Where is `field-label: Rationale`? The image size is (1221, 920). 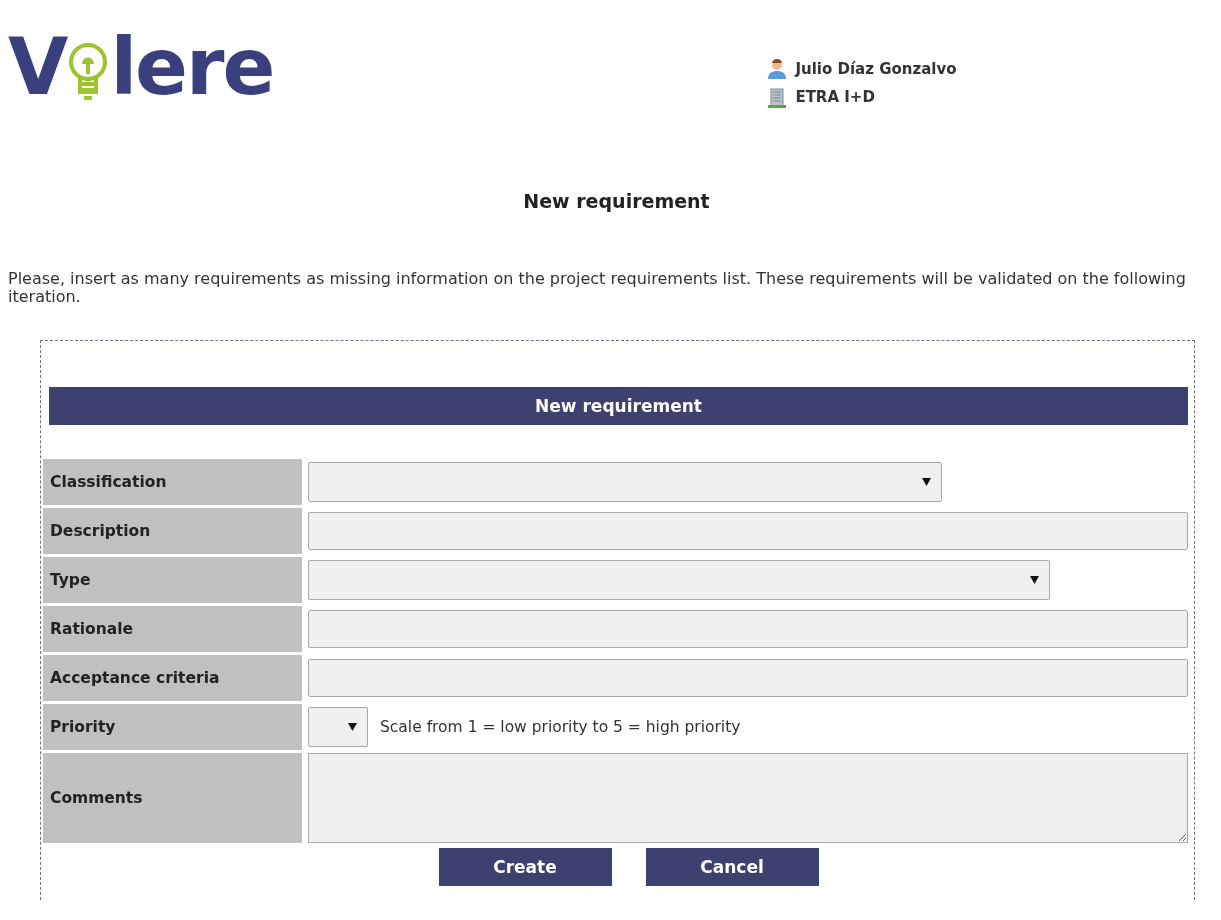 field-label: Rationale is located at coordinates (172, 629).